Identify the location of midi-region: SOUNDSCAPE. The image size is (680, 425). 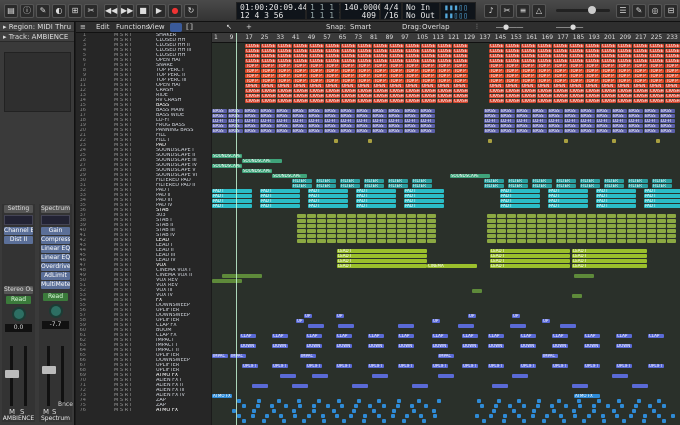
(470, 175).